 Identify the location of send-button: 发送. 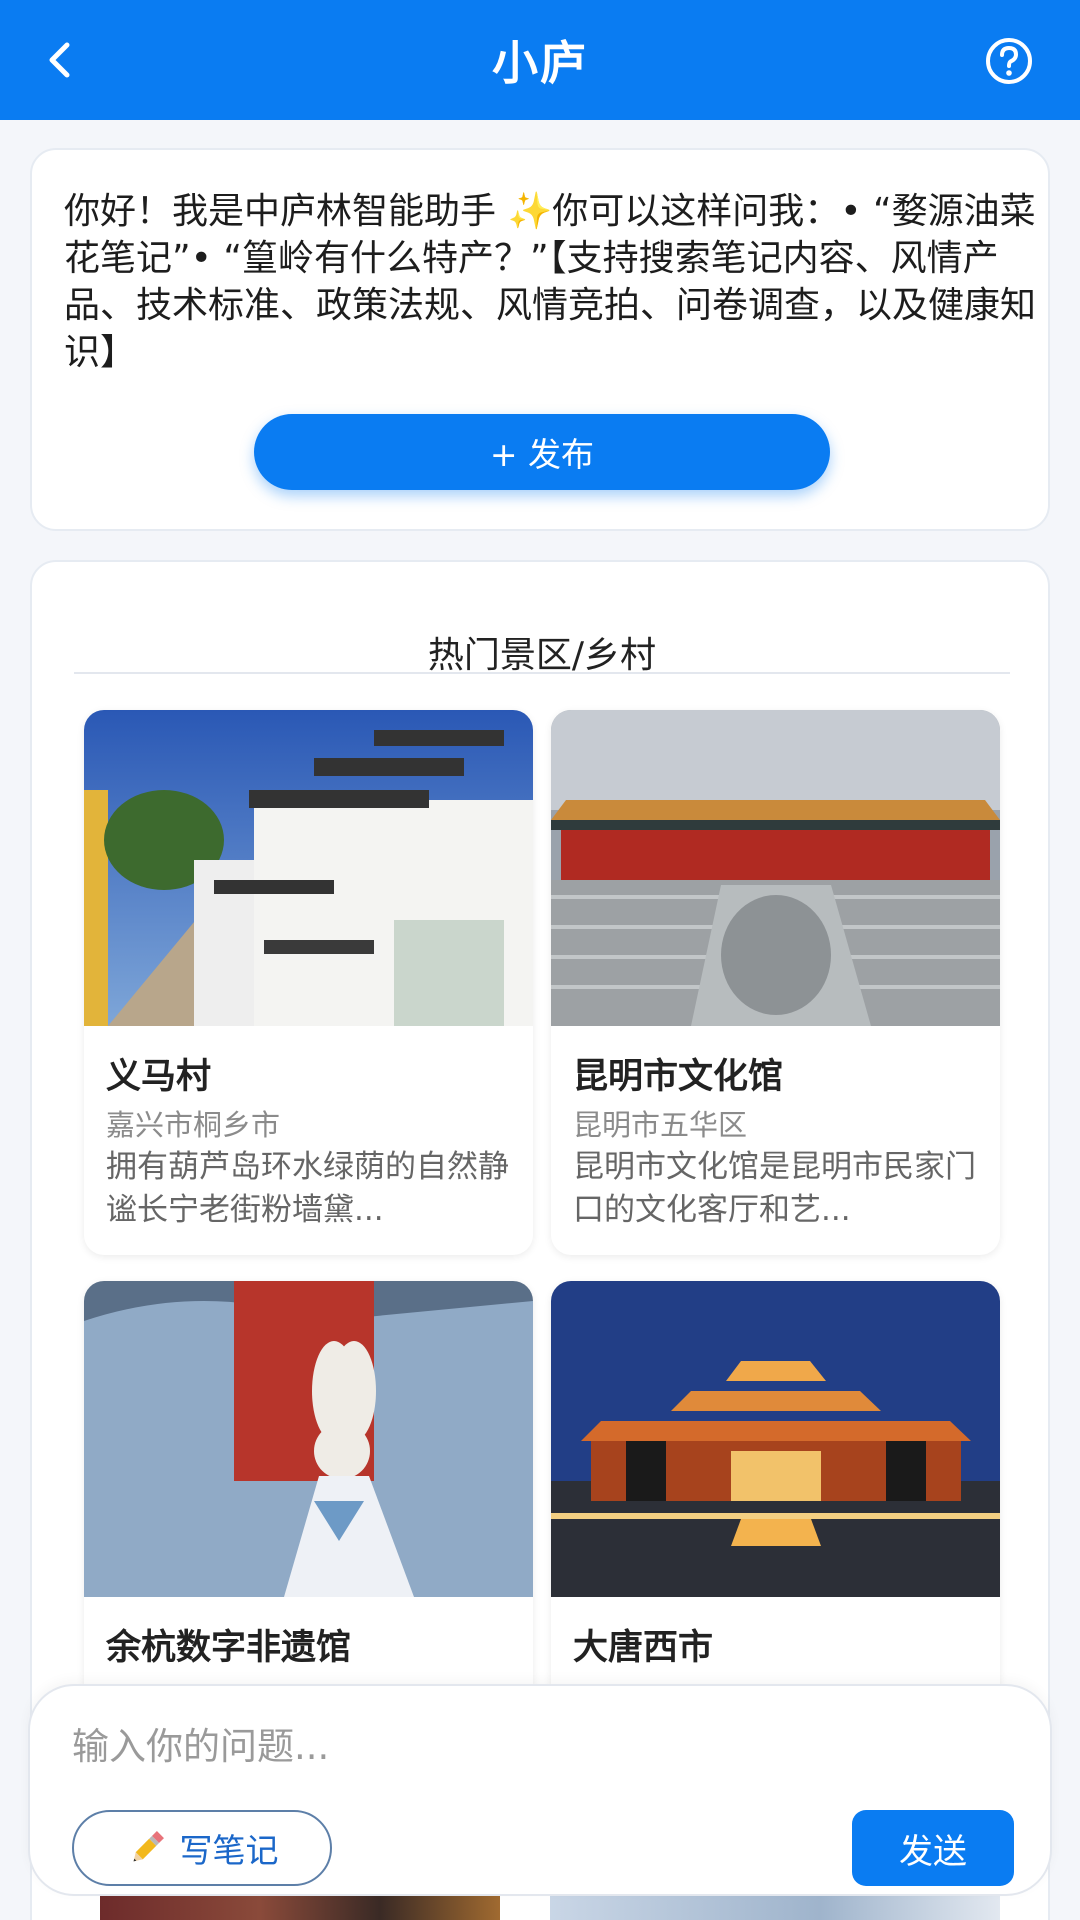
(933, 1848).